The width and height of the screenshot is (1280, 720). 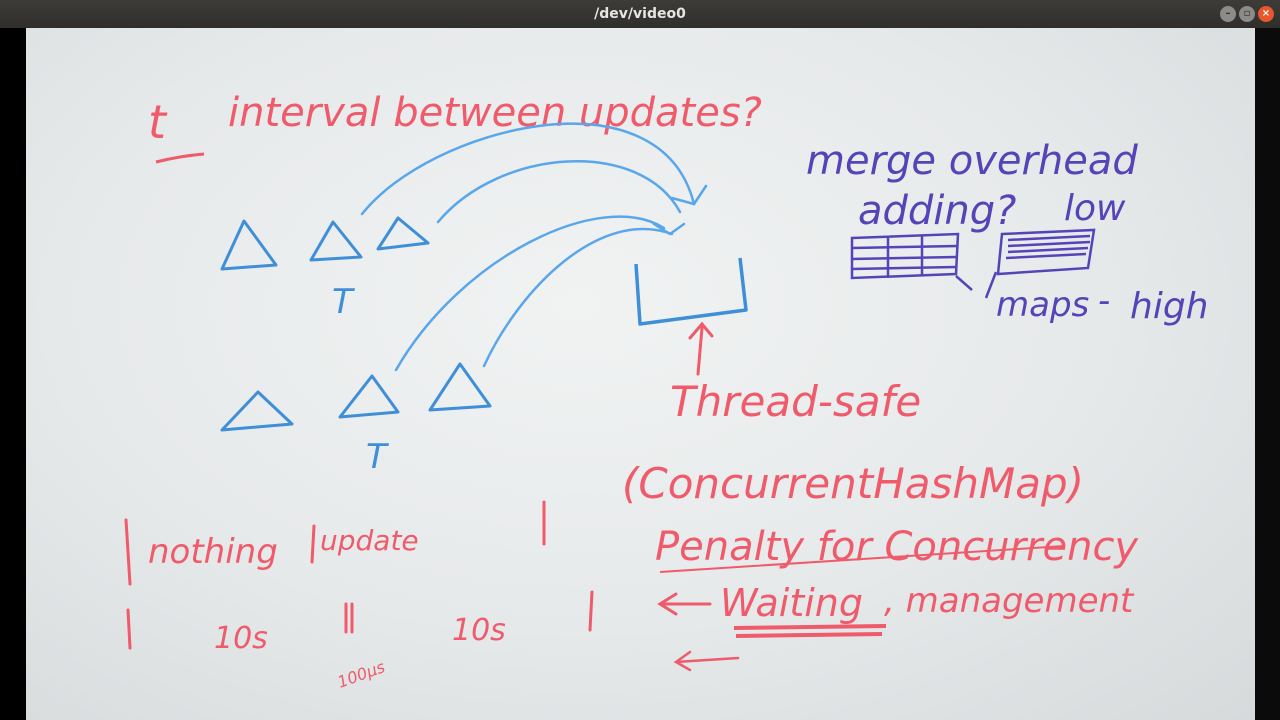 I want to click on low-text: low, so click(x=1095, y=208).